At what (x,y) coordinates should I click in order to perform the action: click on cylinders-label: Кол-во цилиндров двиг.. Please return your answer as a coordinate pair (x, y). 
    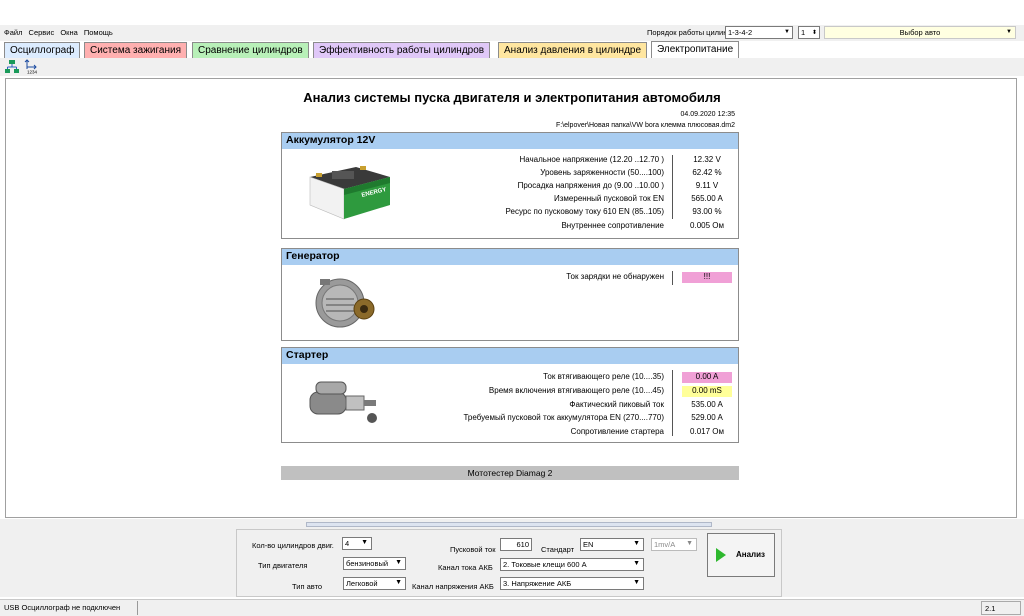
    Looking at the image, I should click on (293, 545).